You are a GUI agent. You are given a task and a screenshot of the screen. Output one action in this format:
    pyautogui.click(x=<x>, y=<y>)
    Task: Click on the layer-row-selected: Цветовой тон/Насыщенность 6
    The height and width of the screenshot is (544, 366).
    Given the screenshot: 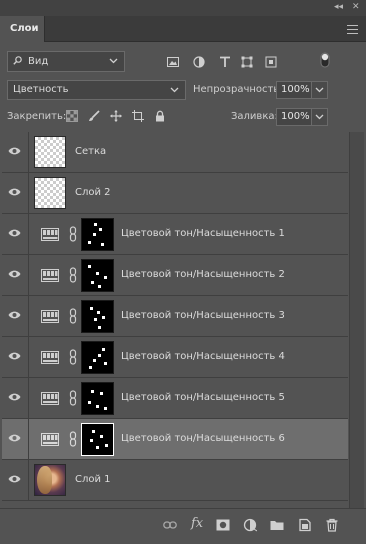 What is the action you would take?
    pyautogui.click(x=175, y=439)
    